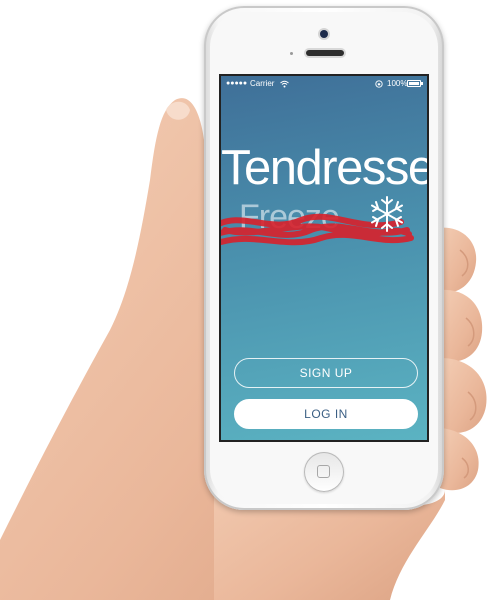  What do you see at coordinates (326, 414) in the screenshot?
I see `log-in-button: LOG IN` at bounding box center [326, 414].